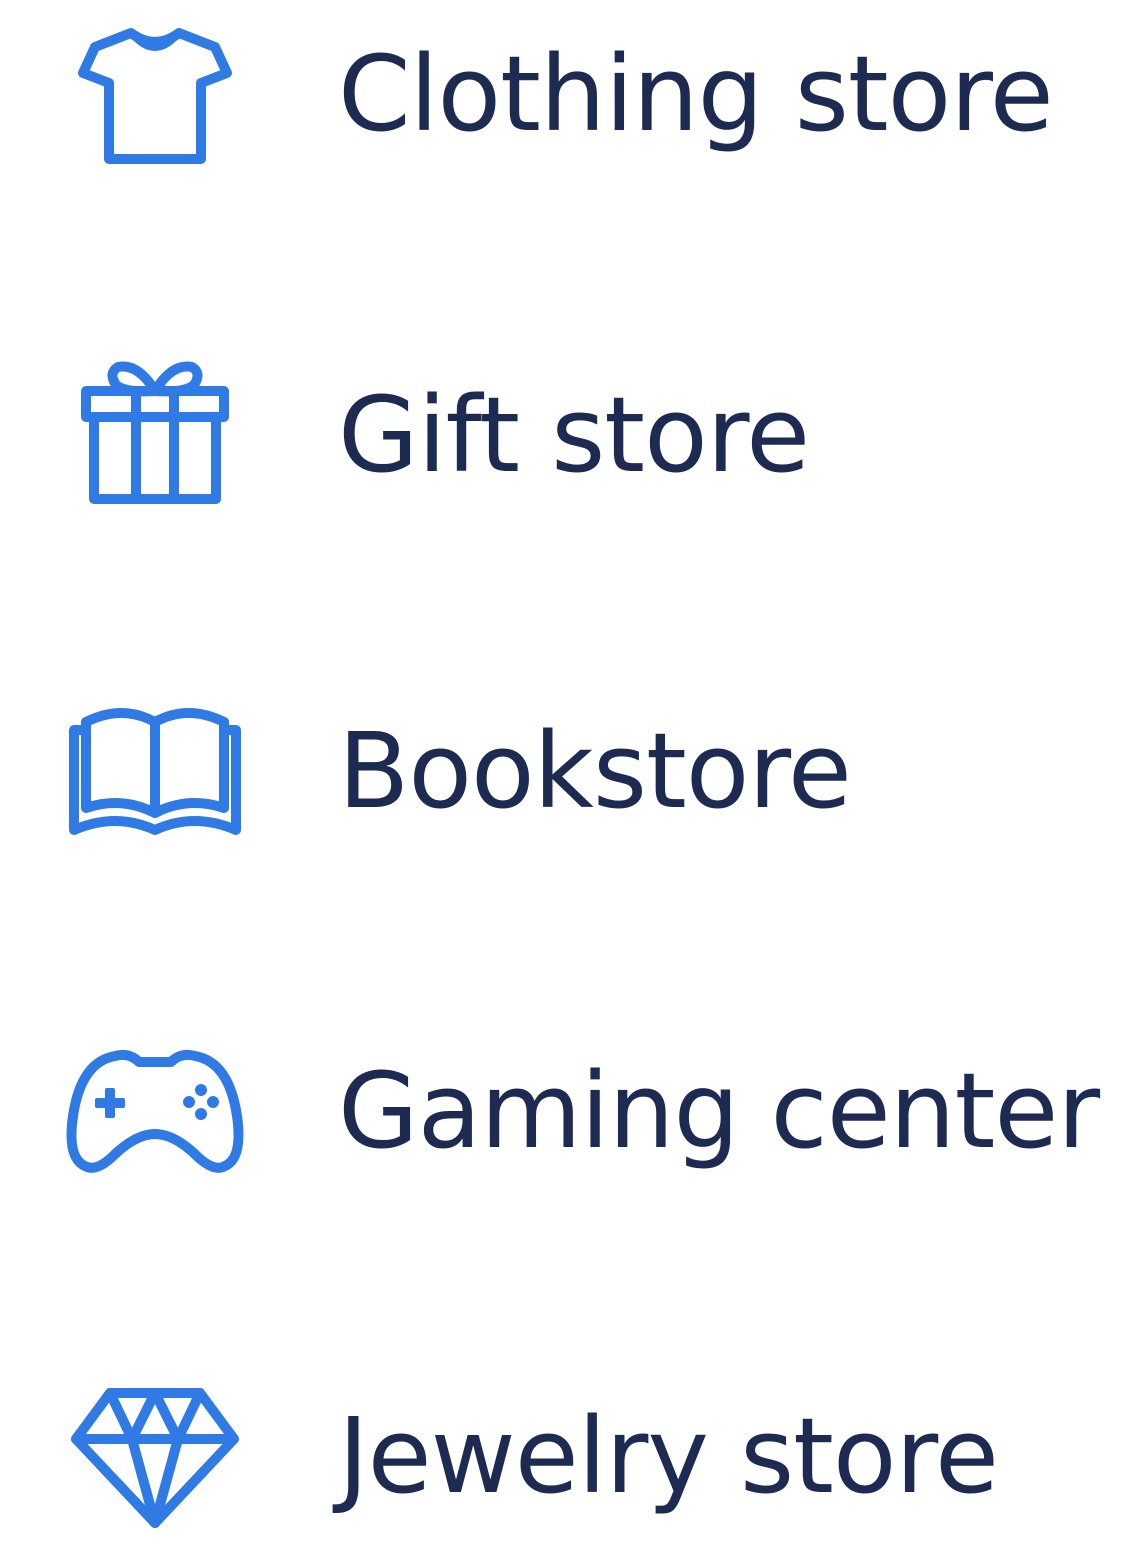  I want to click on category-item-gaming-center: Gaming center, so click(568, 1115).